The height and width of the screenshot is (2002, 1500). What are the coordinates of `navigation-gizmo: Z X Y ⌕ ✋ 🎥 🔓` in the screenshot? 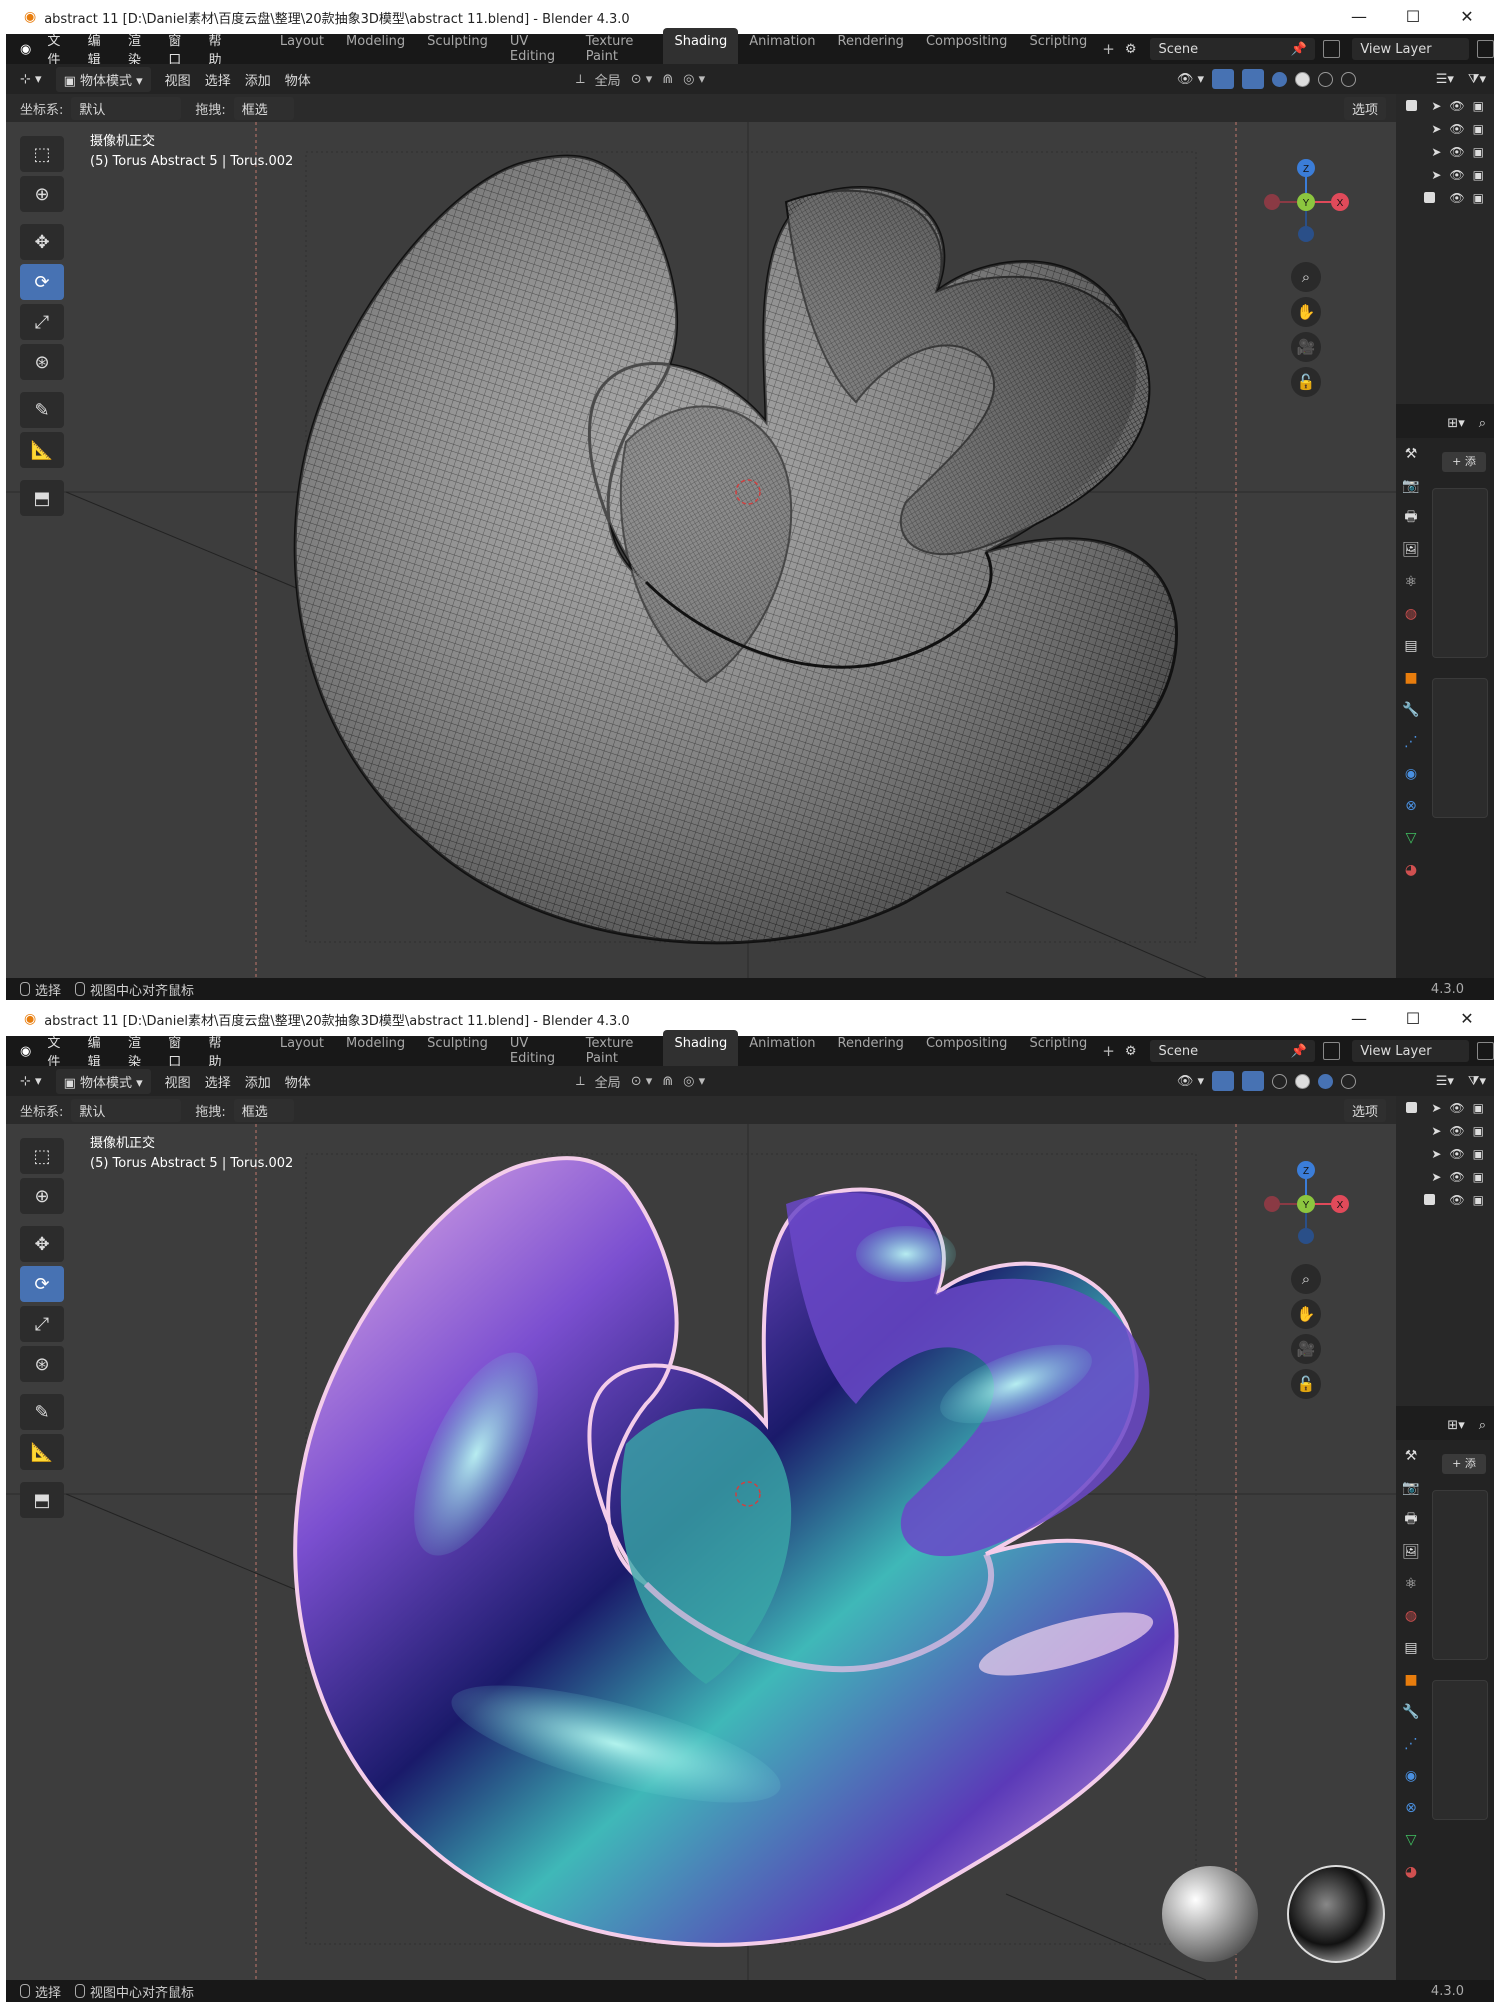 It's located at (1306, 274).